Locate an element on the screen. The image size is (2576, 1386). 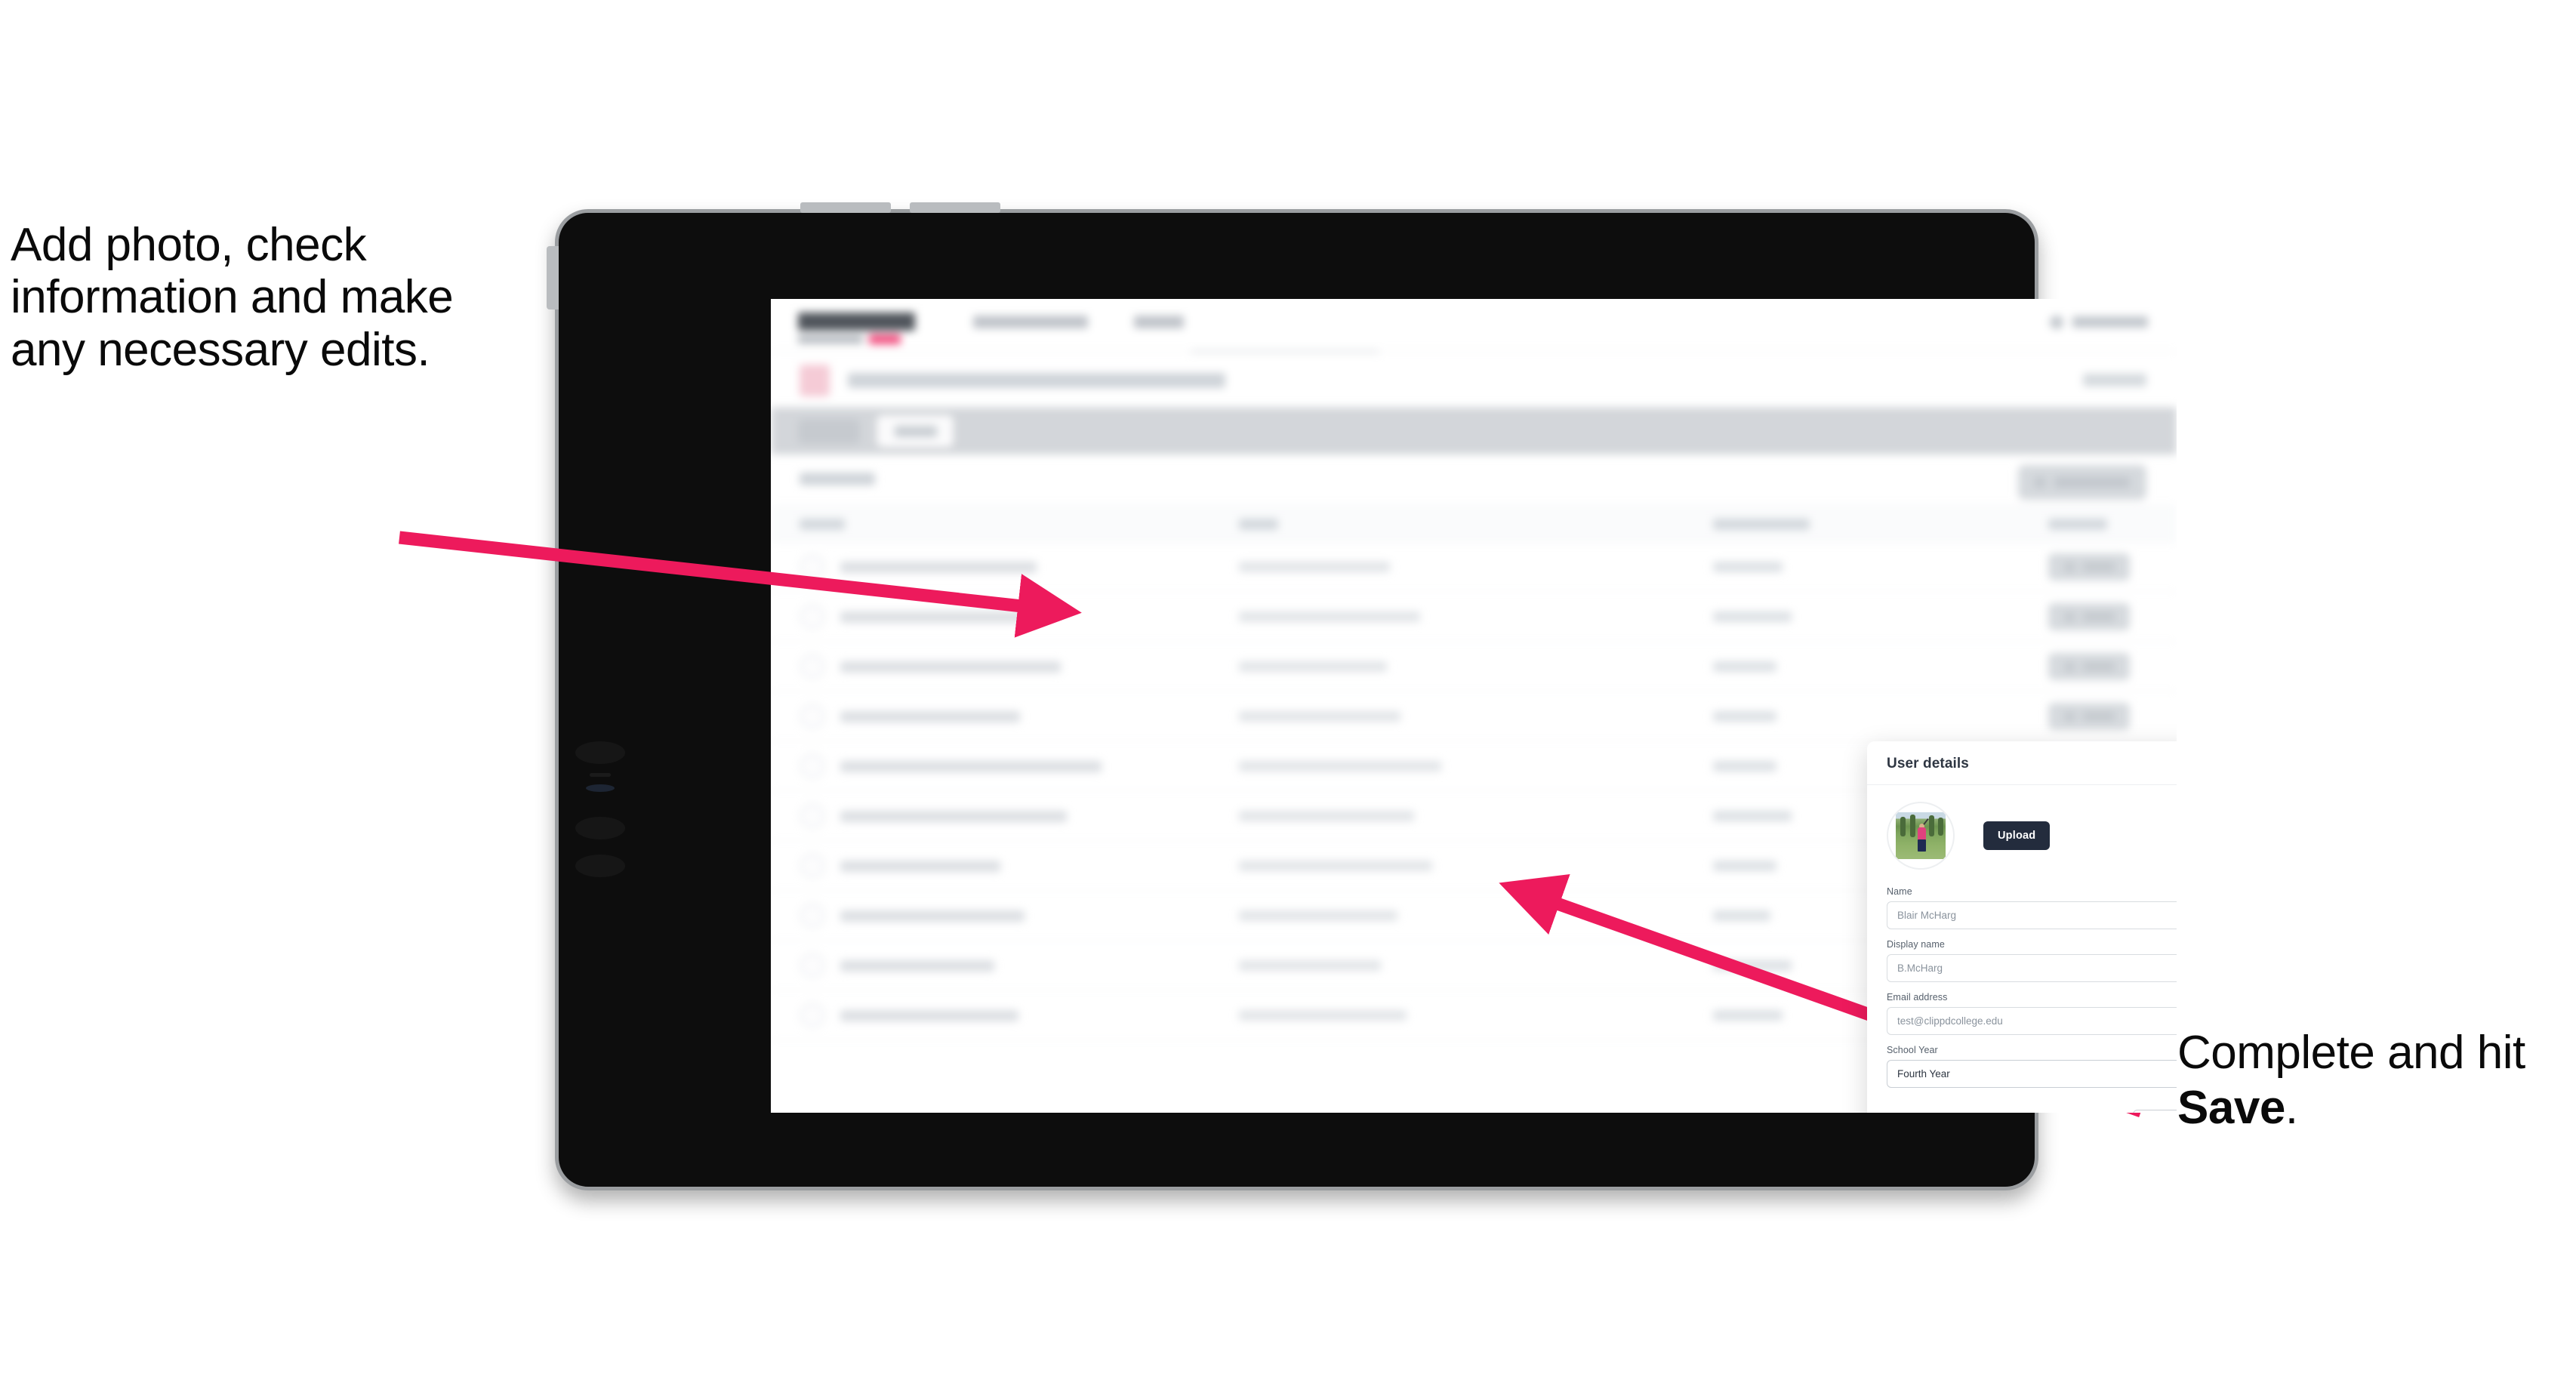
plus-icon is located at coordinates (2040, 482).